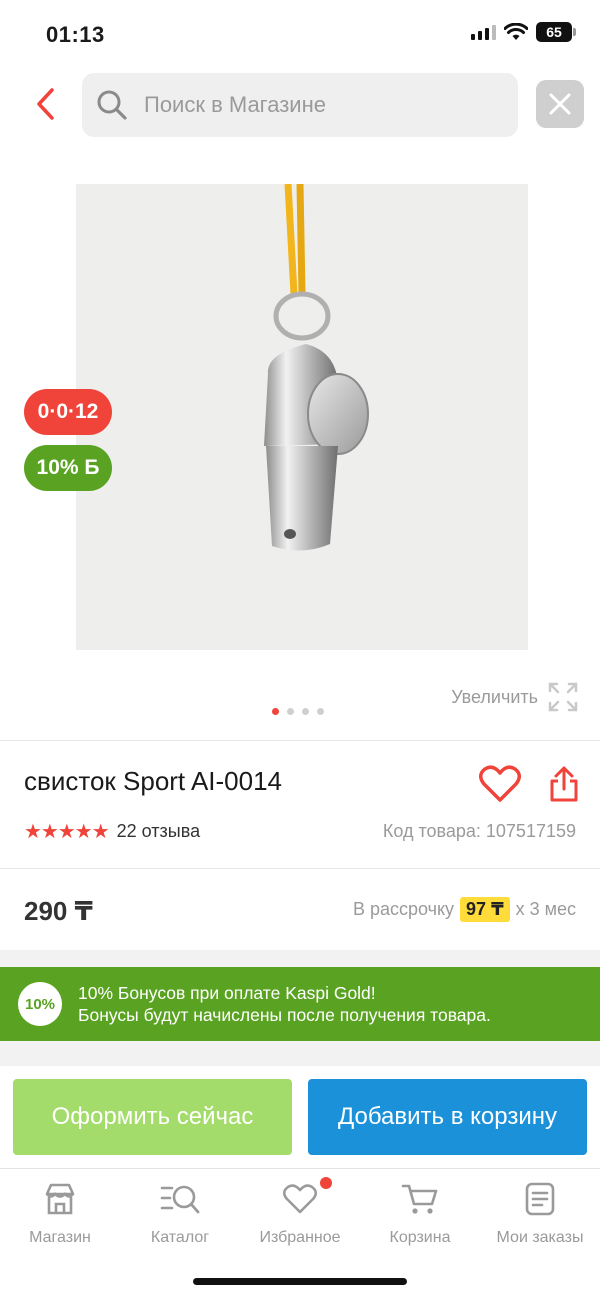 The image size is (600, 1297). What do you see at coordinates (112, 831) in the screenshot?
I see `rating: ★★★★★ 22 отзыва` at bounding box center [112, 831].